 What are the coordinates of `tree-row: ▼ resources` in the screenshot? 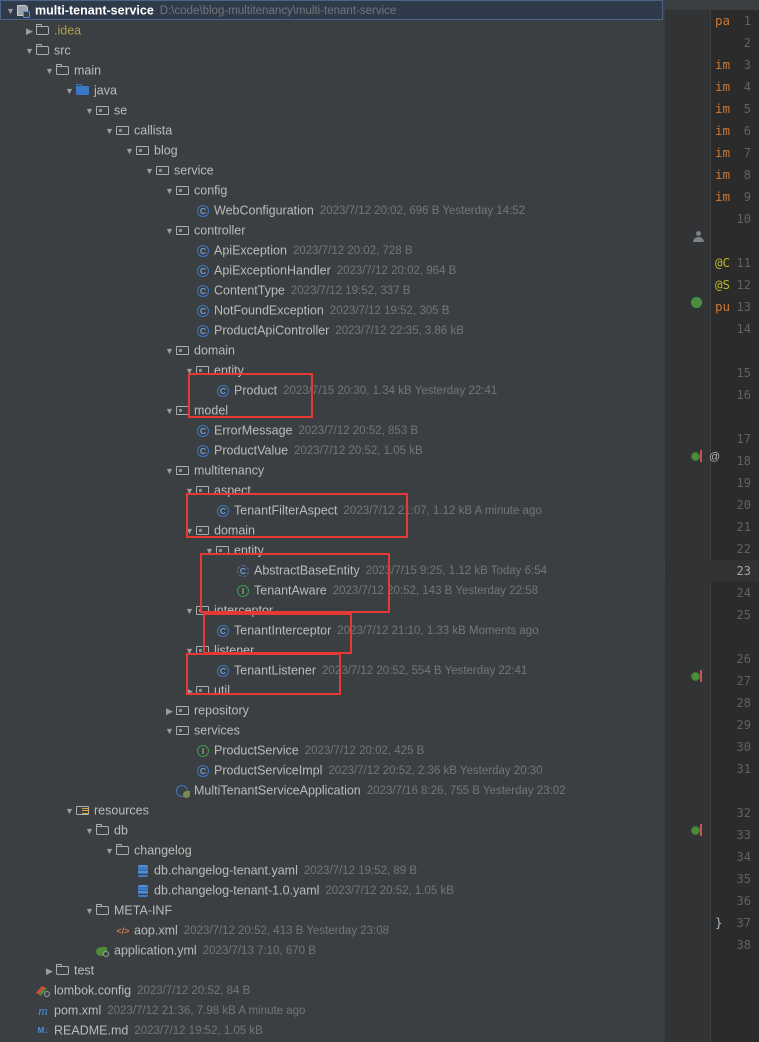 It's located at (332, 810).